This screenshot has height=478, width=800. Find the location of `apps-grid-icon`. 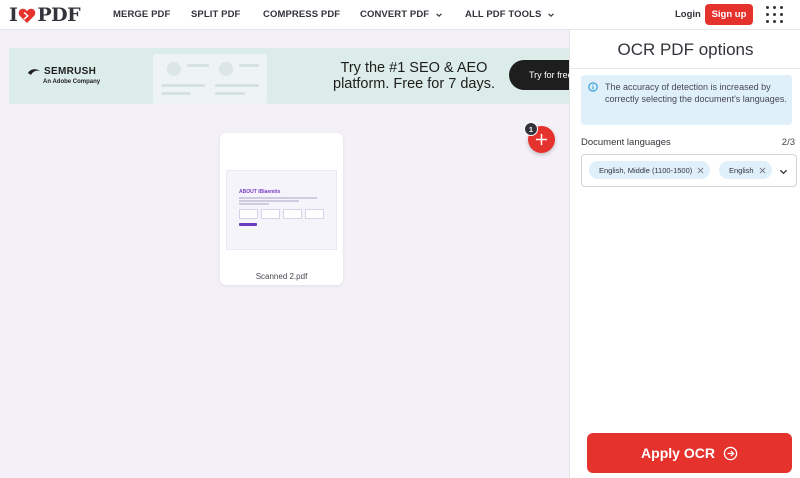

apps-grid-icon is located at coordinates (775, 15).